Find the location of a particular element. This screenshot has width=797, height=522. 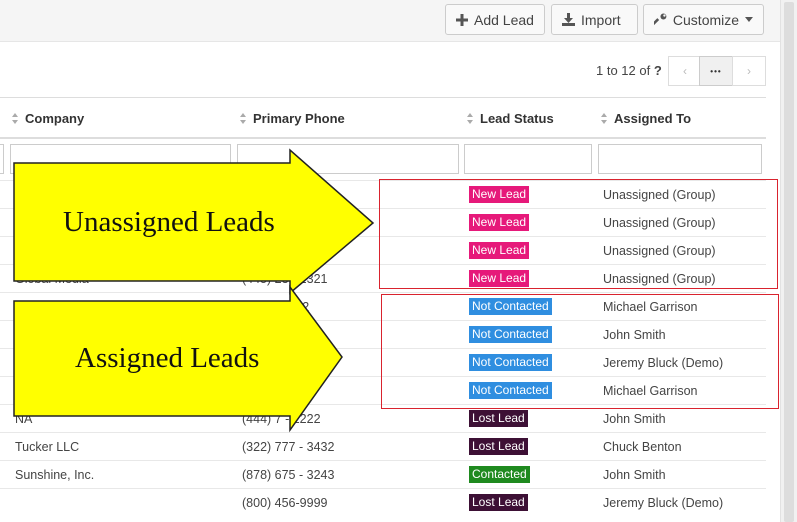

assigned-leads-label: Assigned Leads is located at coordinates (167, 358).